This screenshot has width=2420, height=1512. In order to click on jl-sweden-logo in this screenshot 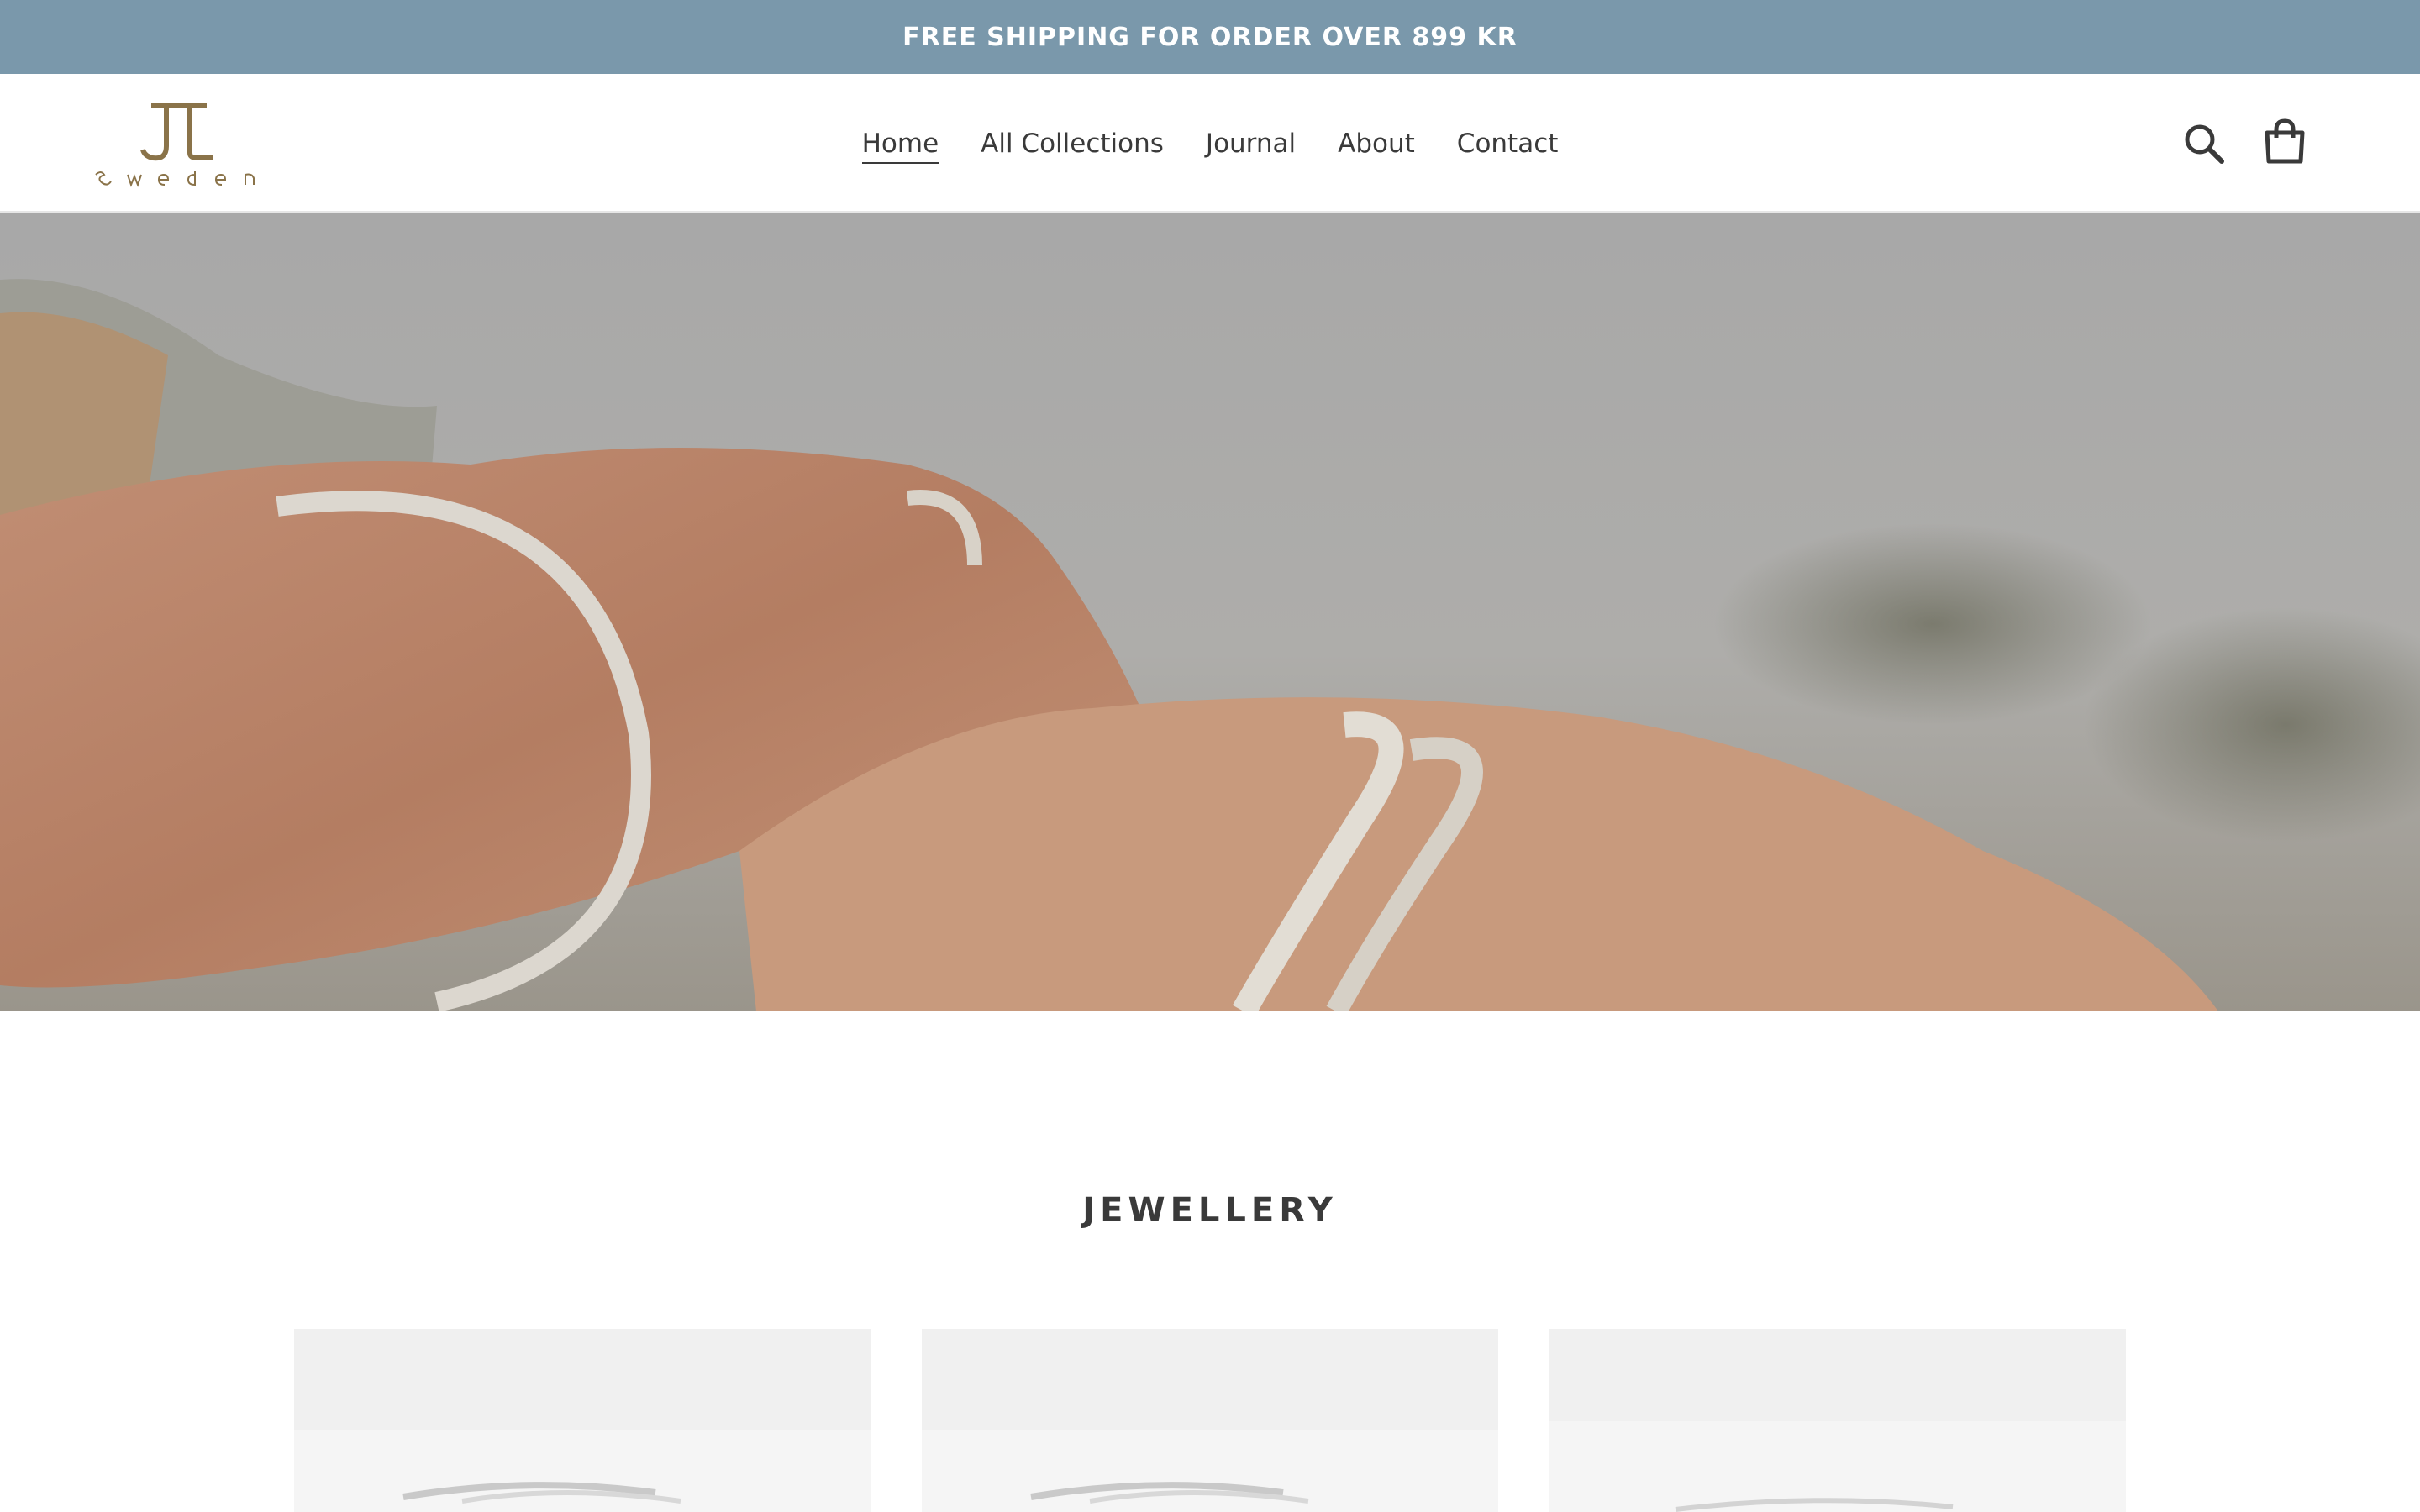, I will do `click(175, 145)`.